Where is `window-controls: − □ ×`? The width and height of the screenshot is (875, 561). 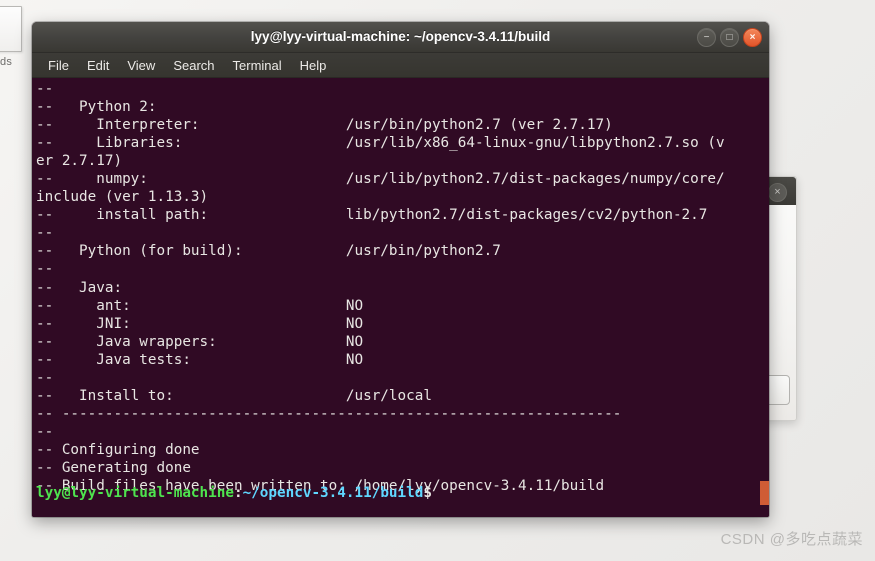
window-controls: − □ × is located at coordinates (729, 37).